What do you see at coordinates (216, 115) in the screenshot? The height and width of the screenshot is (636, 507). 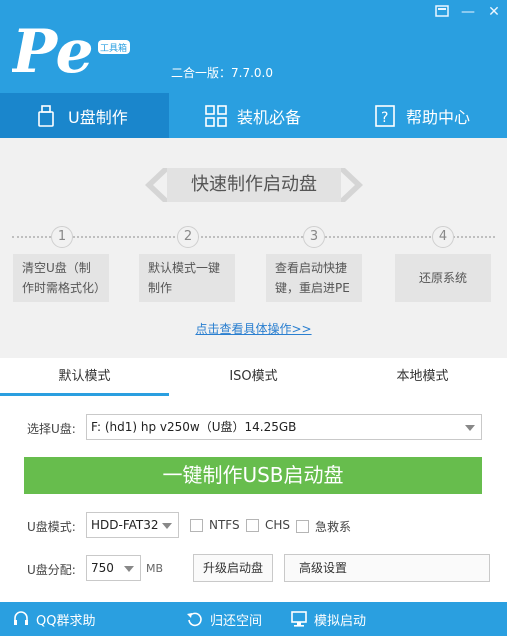 I see `apps-grid-icon` at bounding box center [216, 115].